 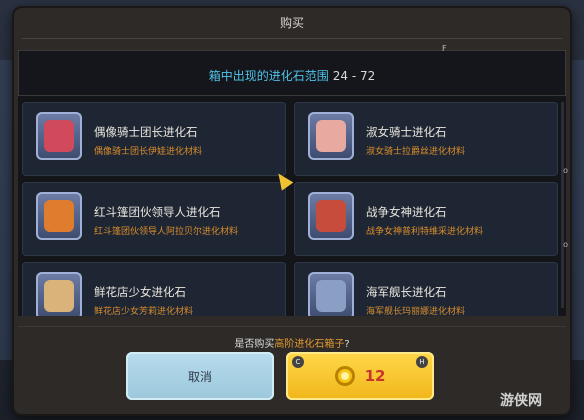 I want to click on item-name: 淑女骑士进化石, so click(x=406, y=132).